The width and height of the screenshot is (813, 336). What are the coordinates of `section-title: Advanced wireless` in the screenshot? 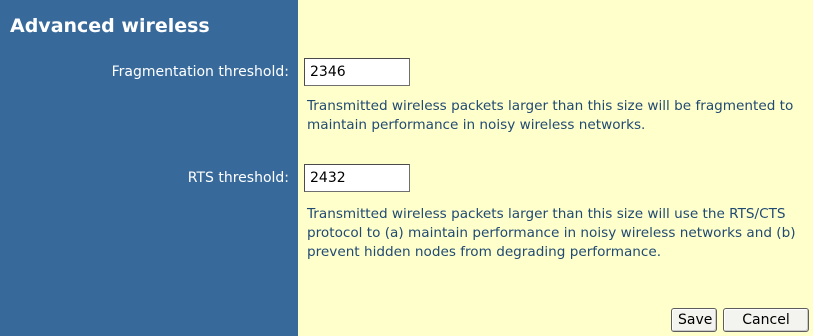 It's located at (110, 26).